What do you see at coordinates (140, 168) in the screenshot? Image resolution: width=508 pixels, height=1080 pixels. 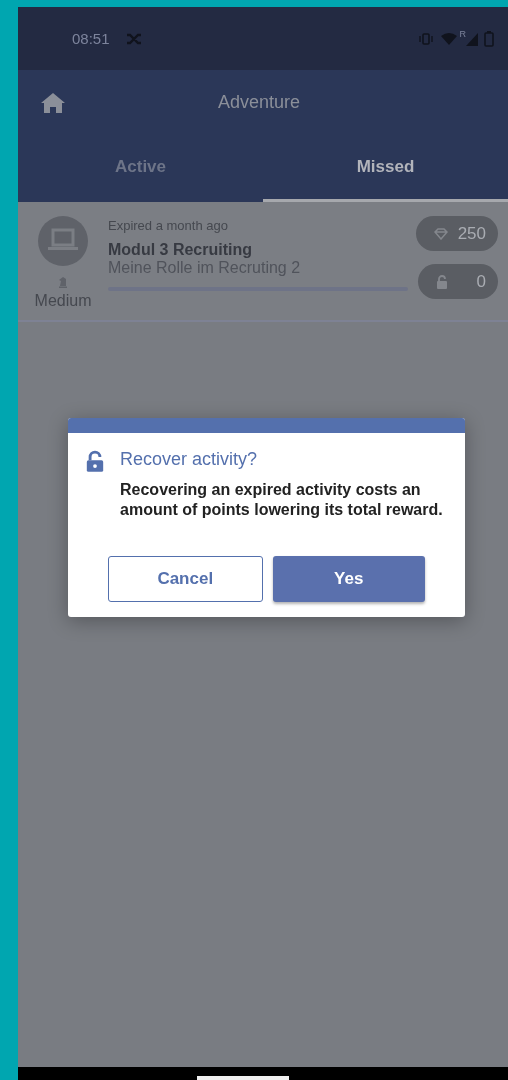 I see `tab: Active` at bounding box center [140, 168].